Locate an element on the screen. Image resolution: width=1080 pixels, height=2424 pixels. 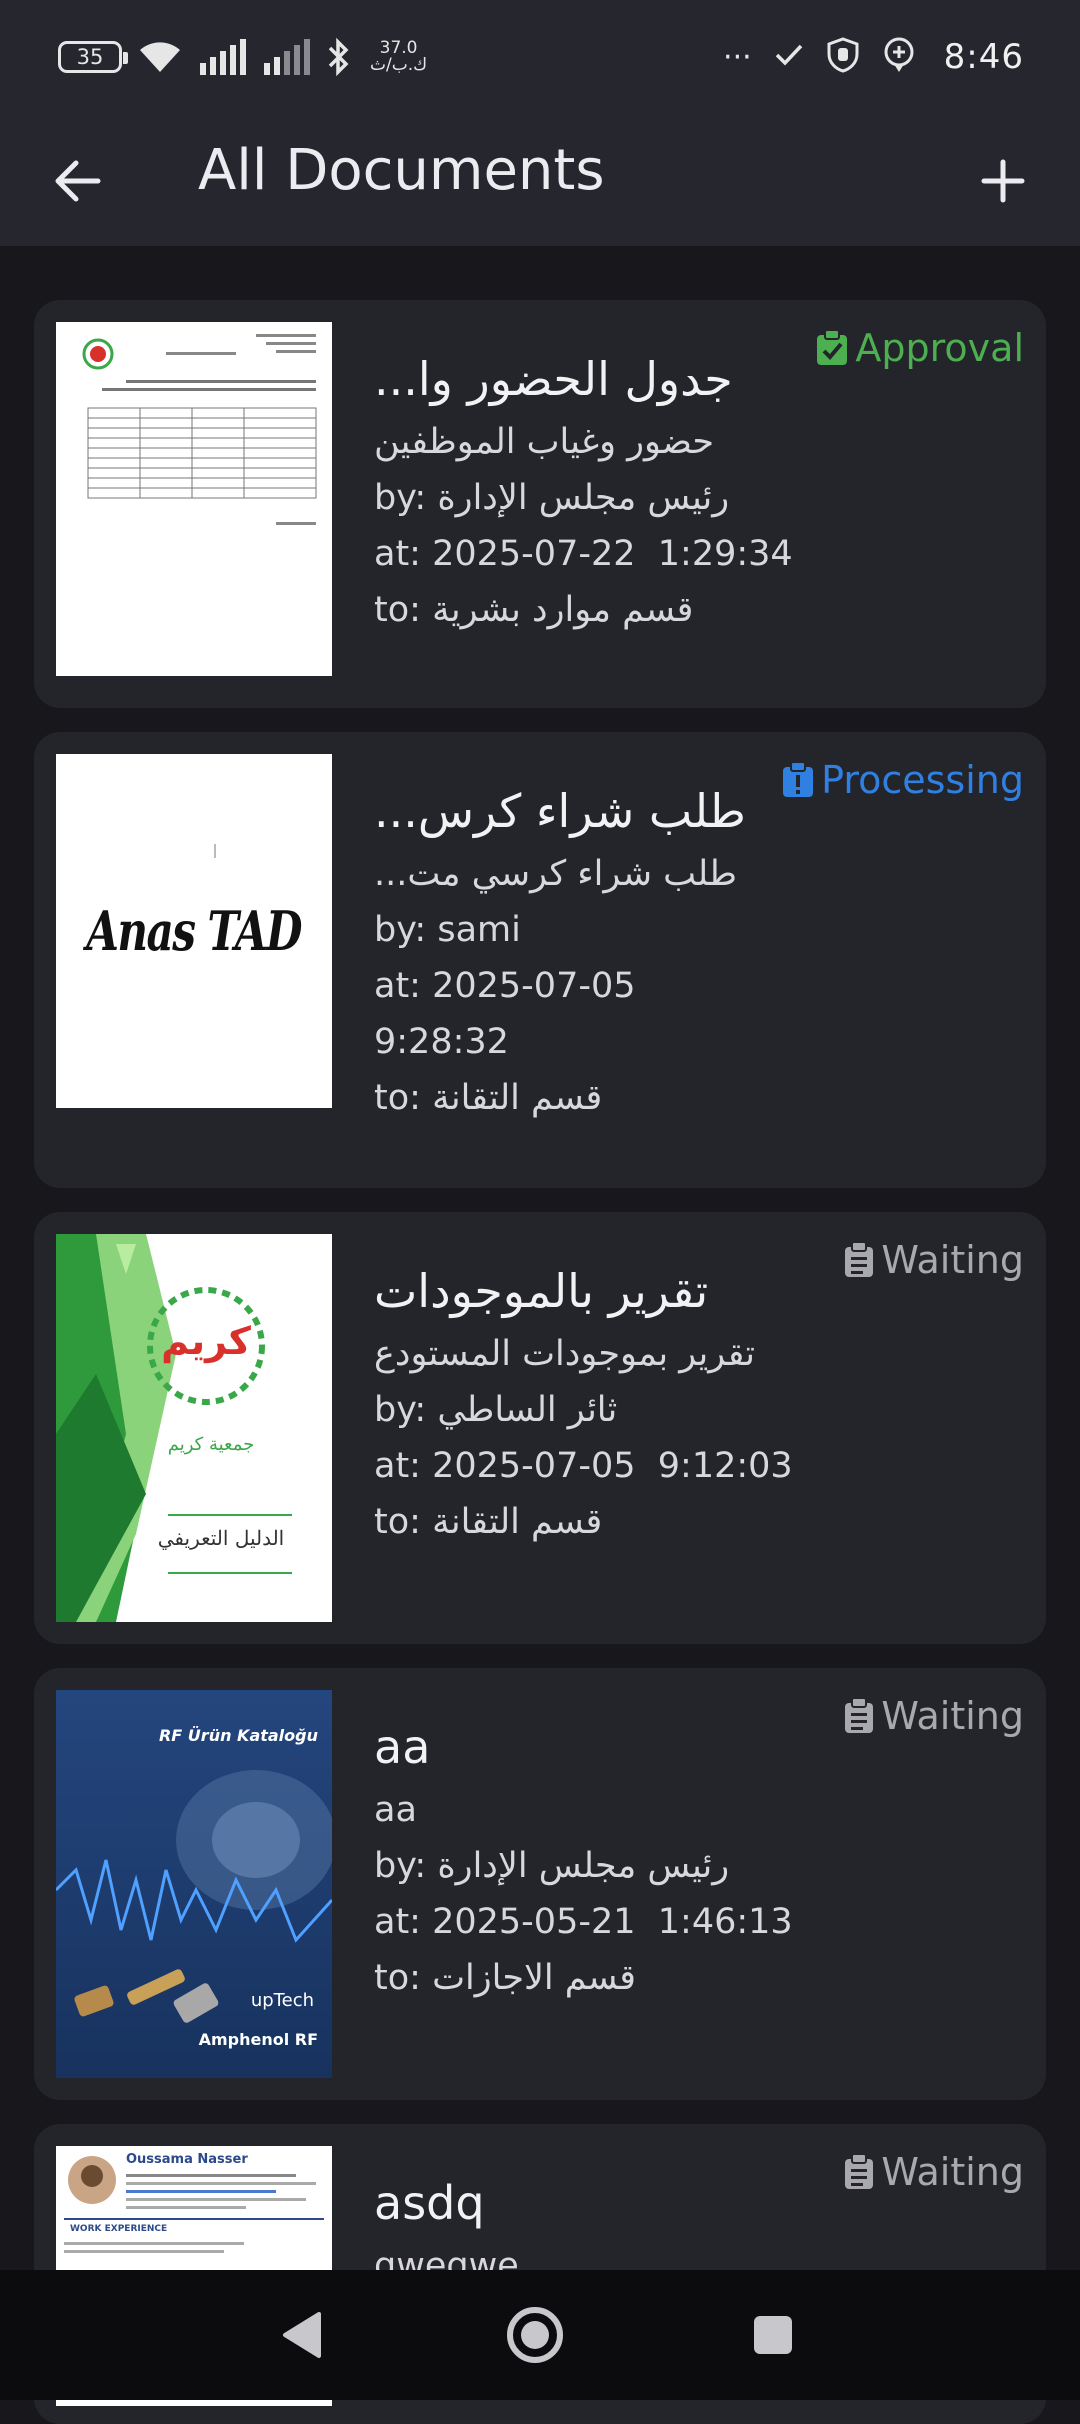
triangle-back-icon is located at coordinates (302, 2335).